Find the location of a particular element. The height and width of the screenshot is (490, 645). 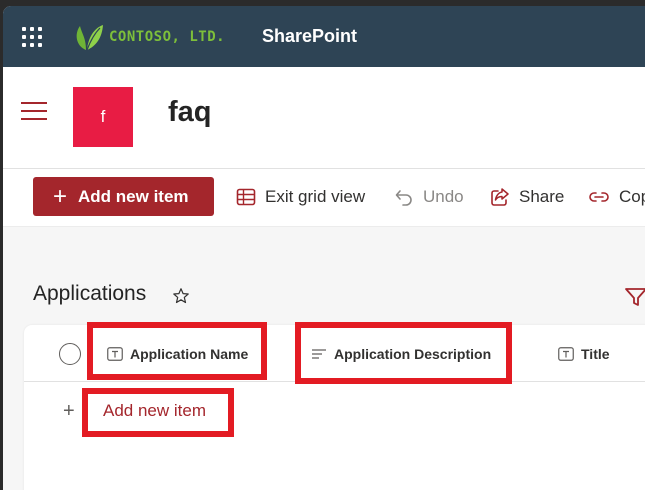

add-new-item-button: + Add new item is located at coordinates (123, 196).